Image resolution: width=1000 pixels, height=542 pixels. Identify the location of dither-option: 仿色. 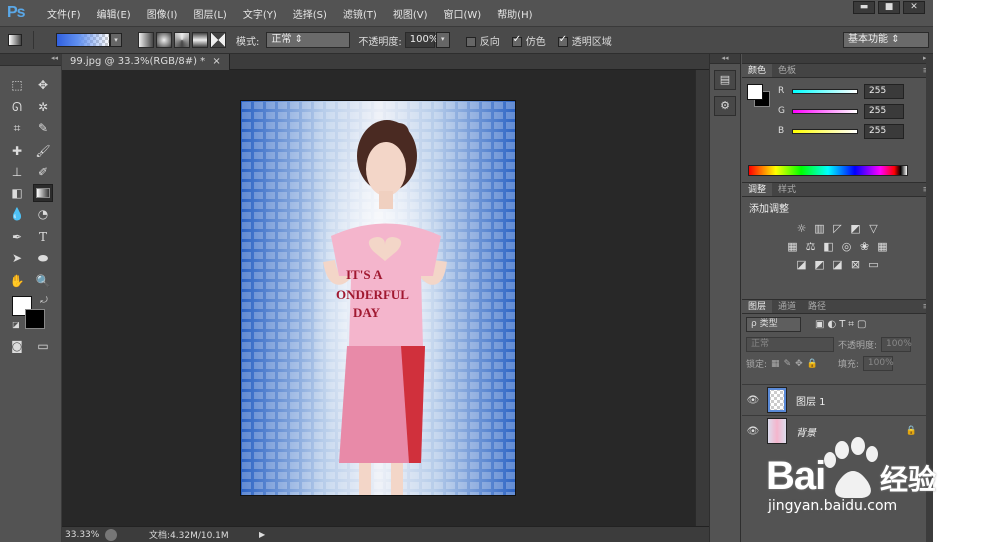
(528, 40).